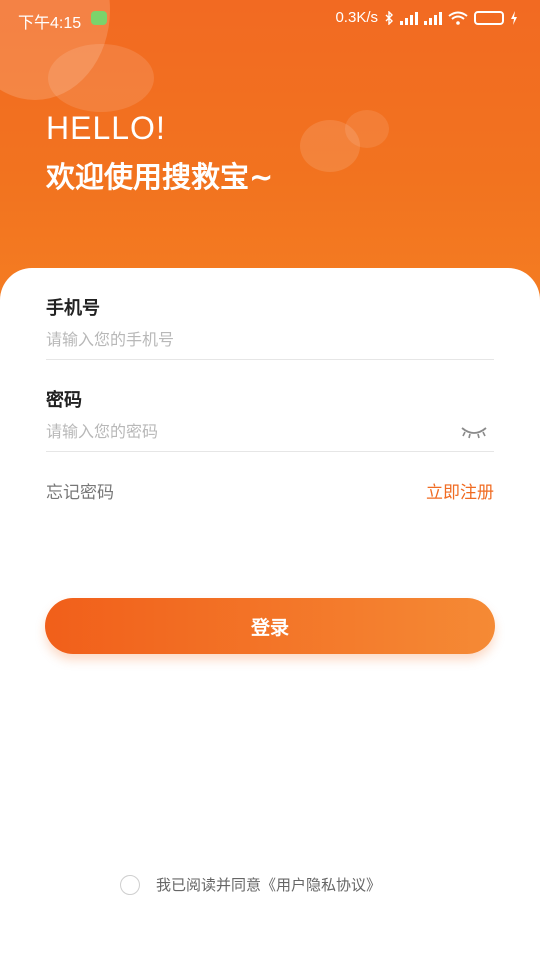 The image size is (540, 960). I want to click on eye-closed-icon, so click(474, 432).